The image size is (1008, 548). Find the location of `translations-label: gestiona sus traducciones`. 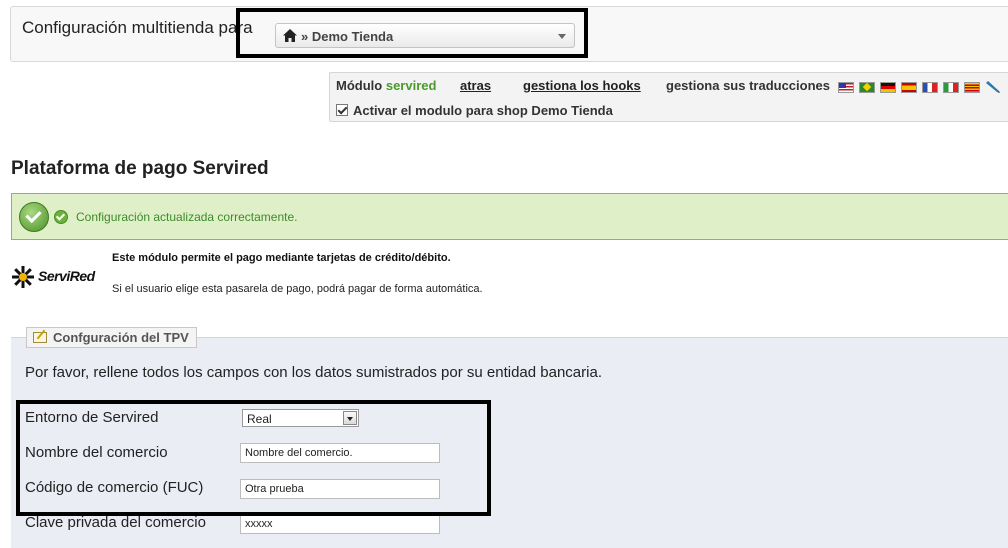

translations-label: gestiona sus traducciones is located at coordinates (748, 85).